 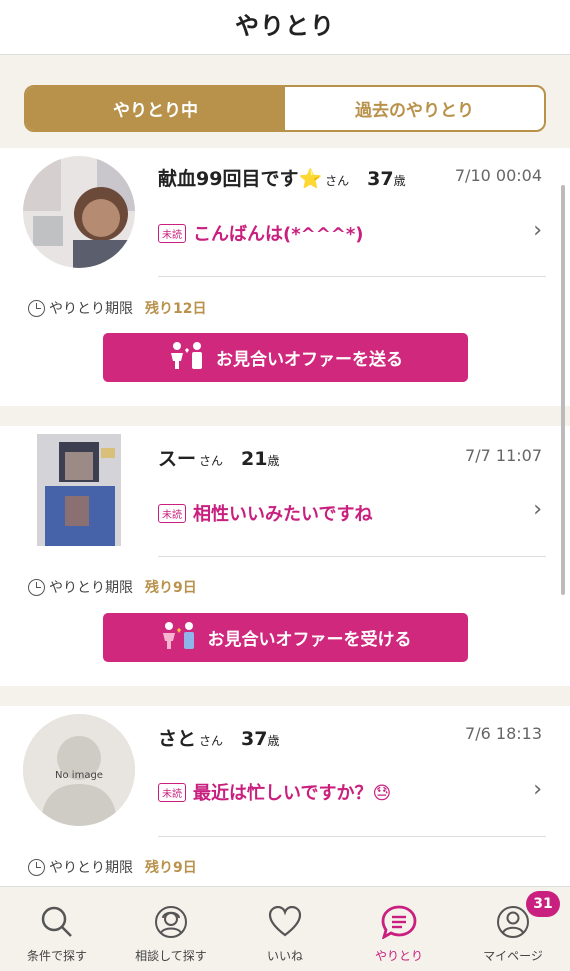 I want to click on tab-bar: やりとり中 過去のやりとり, so click(x=285, y=108).